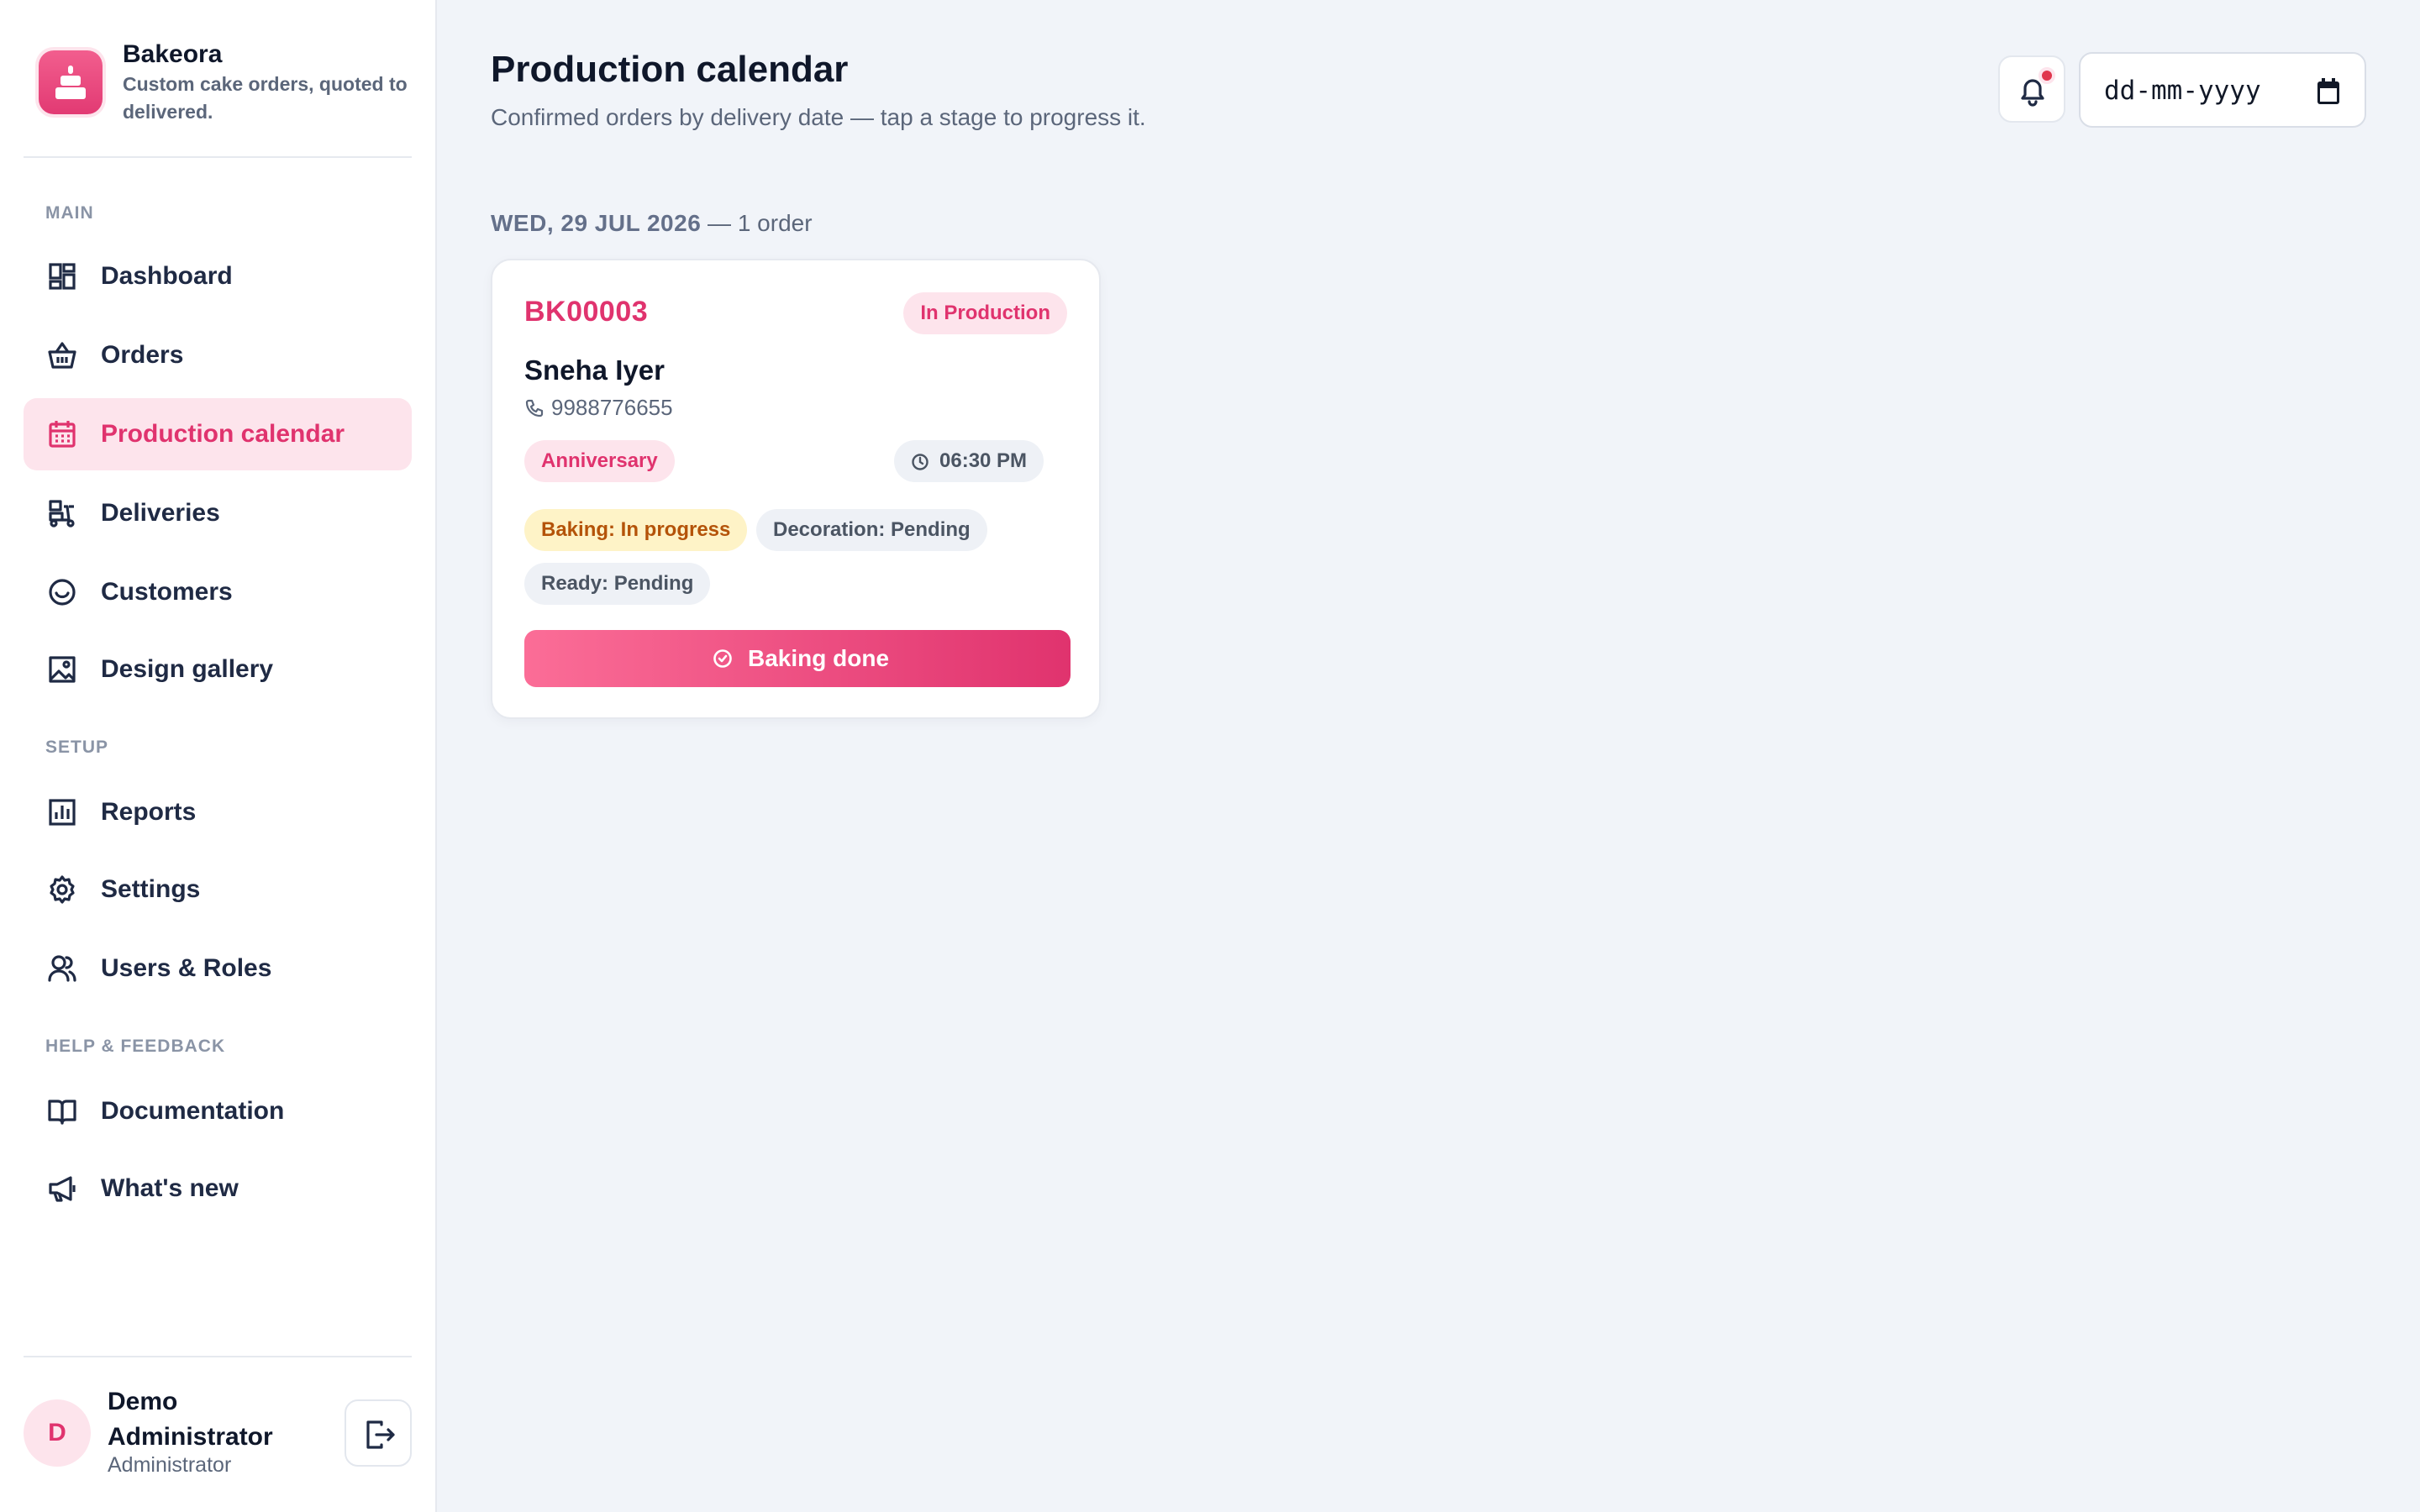  Describe the element at coordinates (167, 276) in the screenshot. I see `sidebar-item-label: Dashboard` at that location.